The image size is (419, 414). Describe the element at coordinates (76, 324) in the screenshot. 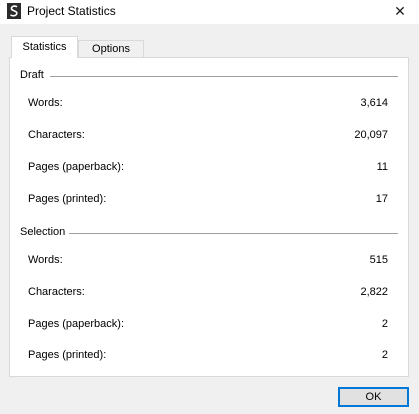

I see `selection-pages-paperback-label: Pages (paperback):` at that location.